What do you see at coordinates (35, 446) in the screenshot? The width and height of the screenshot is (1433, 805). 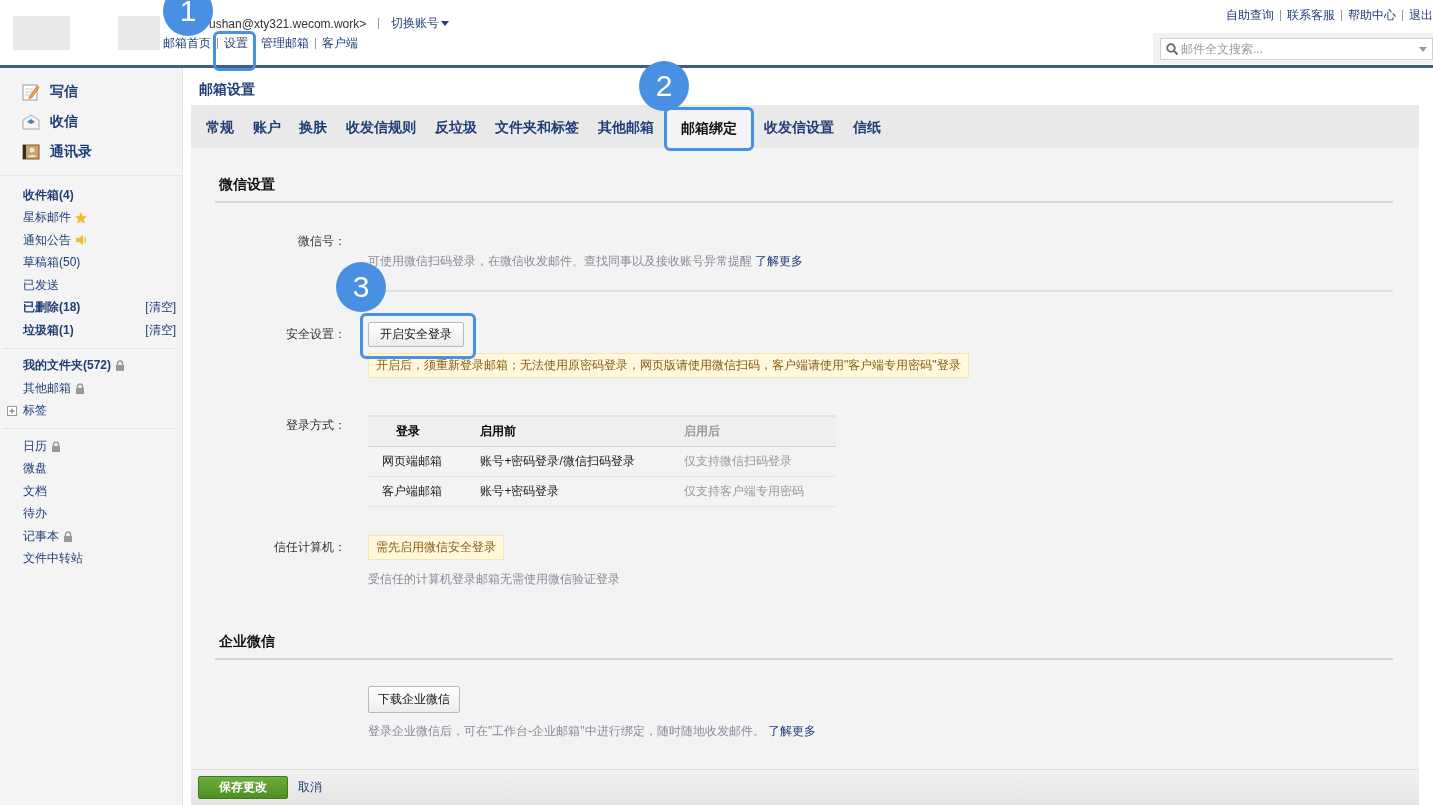 I see `folder-link: 日历` at bounding box center [35, 446].